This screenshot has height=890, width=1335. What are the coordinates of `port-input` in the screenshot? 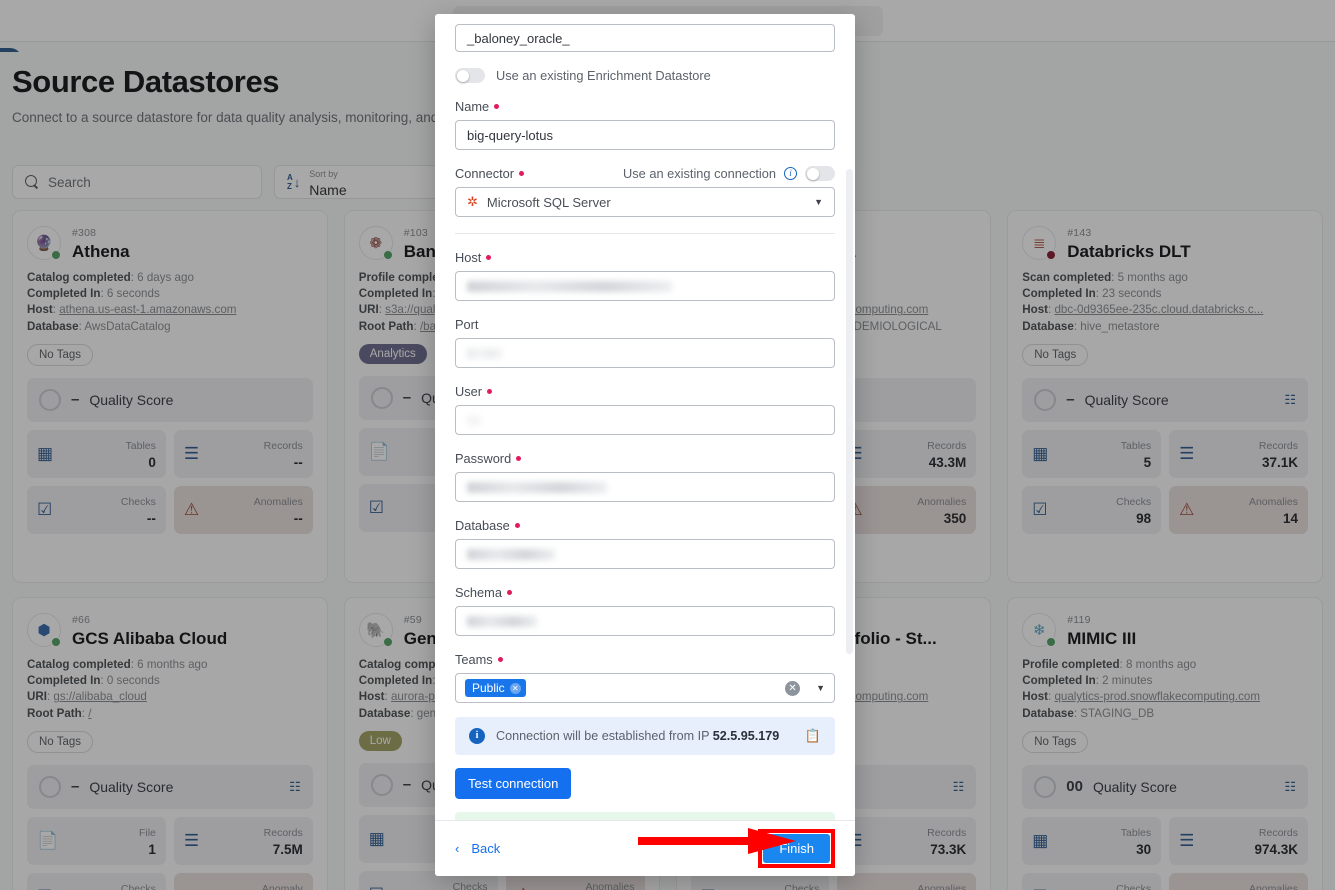 It's located at (645, 353).